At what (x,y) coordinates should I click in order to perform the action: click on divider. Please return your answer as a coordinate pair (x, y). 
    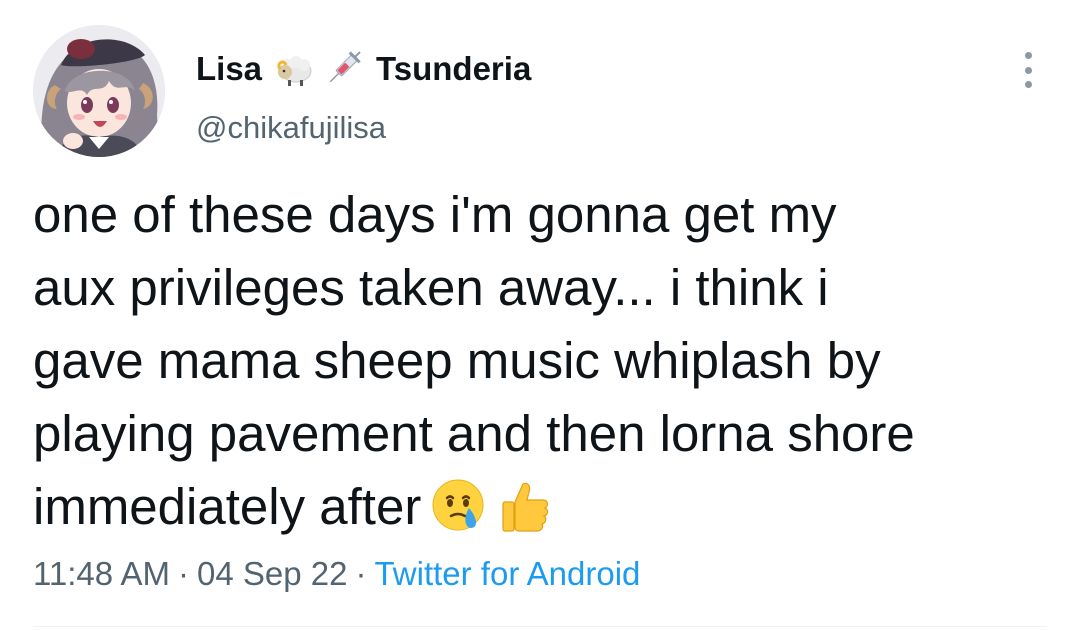
    Looking at the image, I should click on (540, 626).